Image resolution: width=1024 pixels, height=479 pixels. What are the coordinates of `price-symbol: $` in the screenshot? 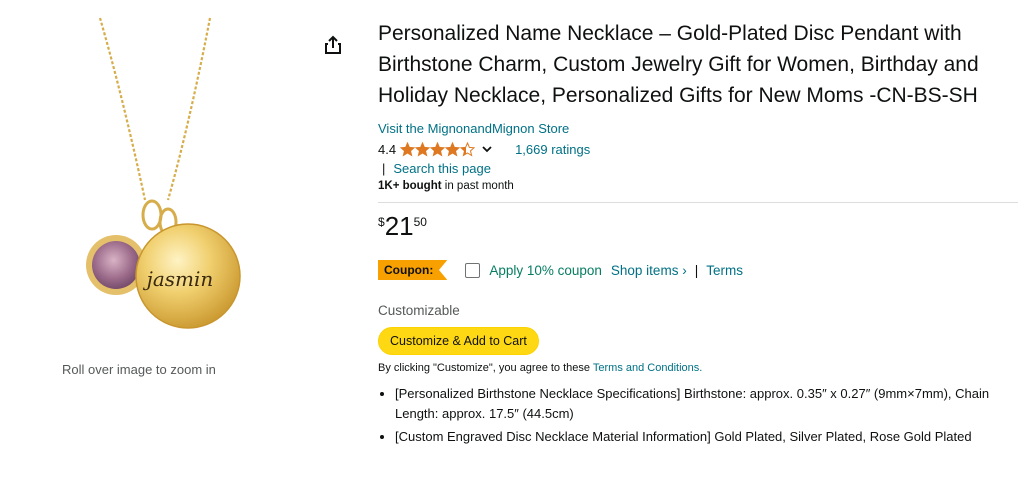 It's located at (381, 222).